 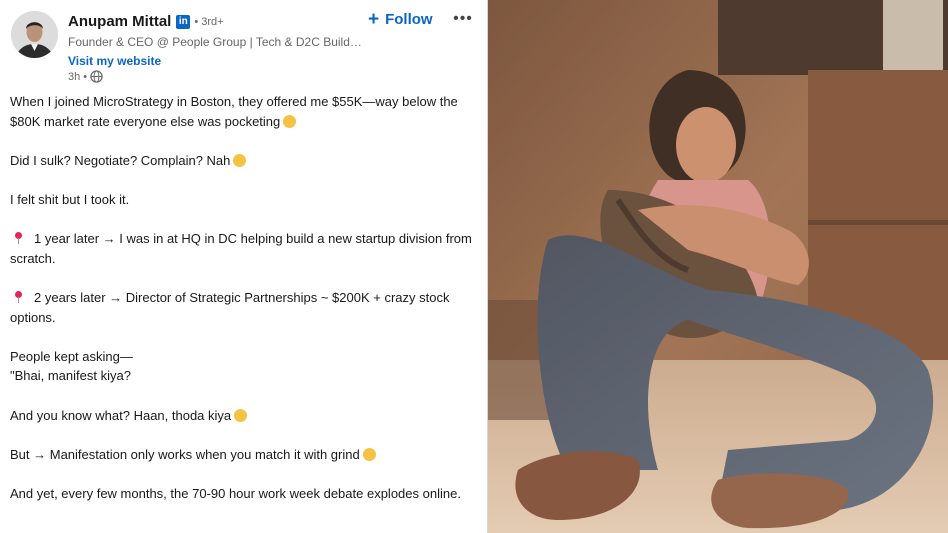 I want to click on author-name: Anupam Mittal, so click(x=119, y=21).